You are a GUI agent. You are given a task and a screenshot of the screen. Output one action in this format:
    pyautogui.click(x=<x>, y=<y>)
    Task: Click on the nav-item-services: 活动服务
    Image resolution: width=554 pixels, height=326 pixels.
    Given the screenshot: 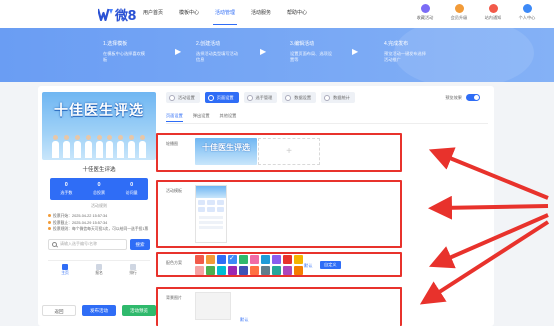 What is the action you would take?
    pyautogui.click(x=261, y=14)
    